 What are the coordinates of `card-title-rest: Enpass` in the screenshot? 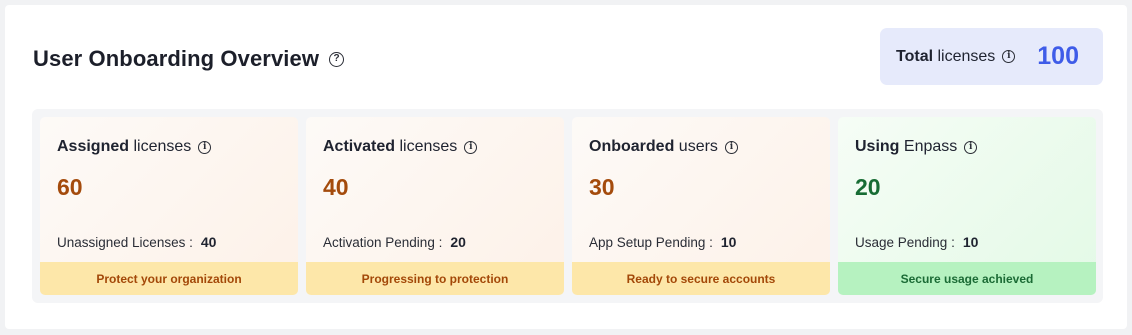 It's located at (928, 146).